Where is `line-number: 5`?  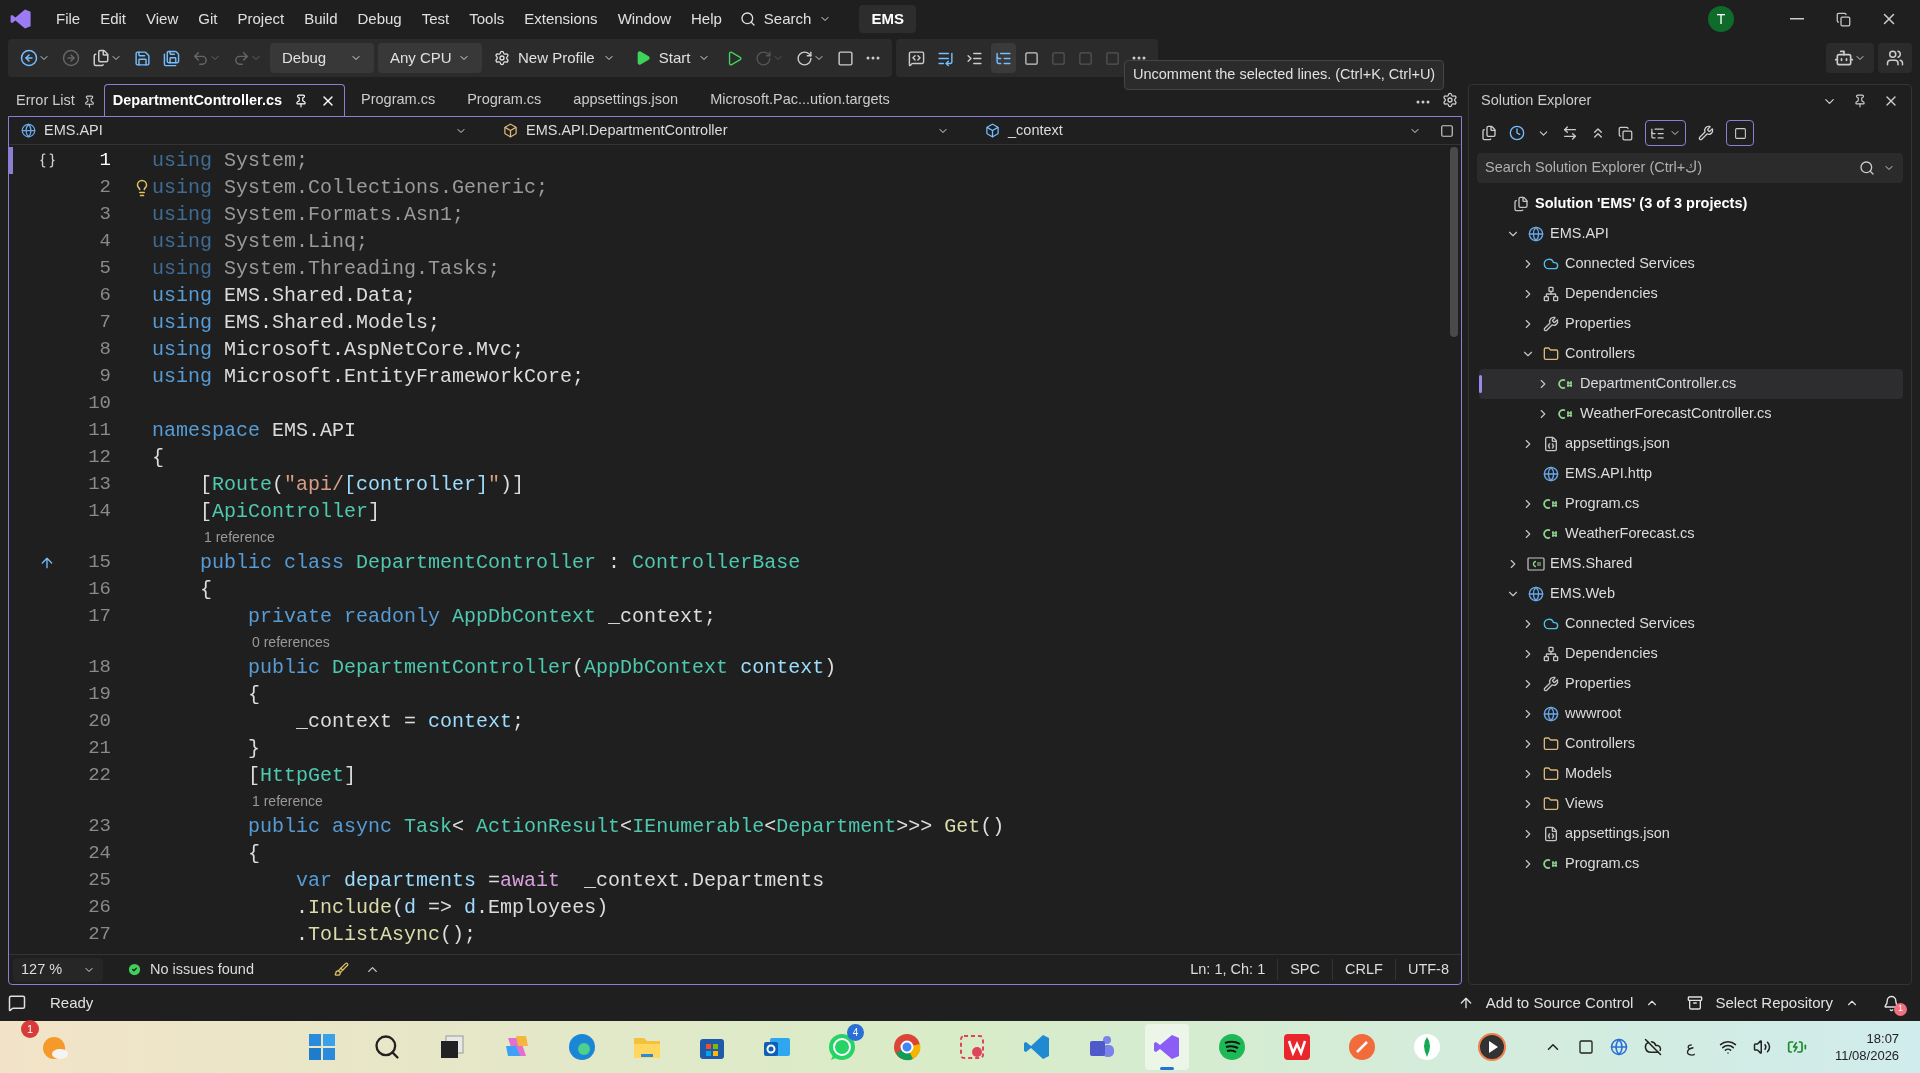
line-number: 5 is located at coordinates (104, 269).